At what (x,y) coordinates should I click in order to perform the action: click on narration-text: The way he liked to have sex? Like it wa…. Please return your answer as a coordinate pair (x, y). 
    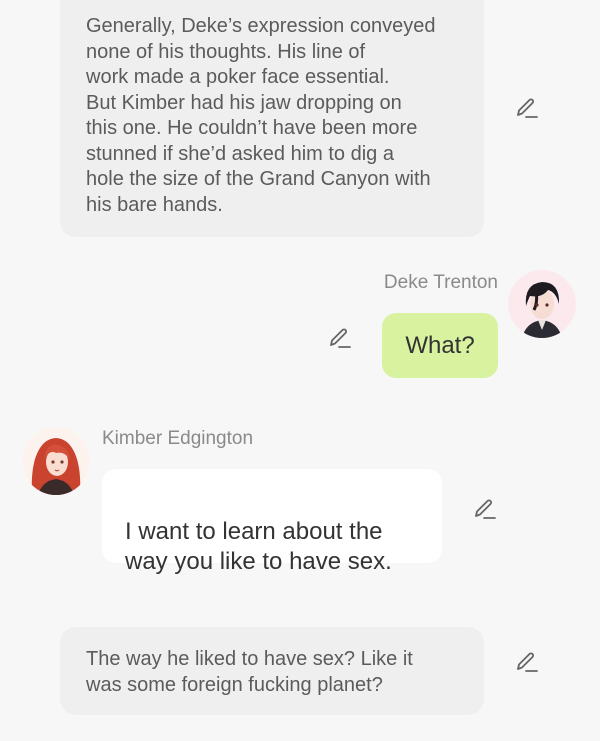
    Looking at the image, I should click on (249, 672).